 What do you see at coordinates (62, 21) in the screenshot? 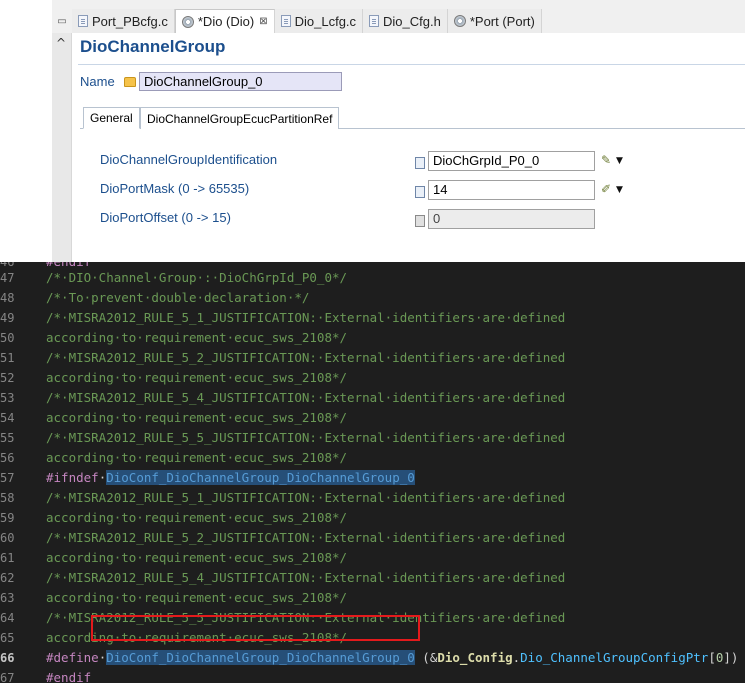
I see `tab-list-icon: ▭` at bounding box center [62, 21].